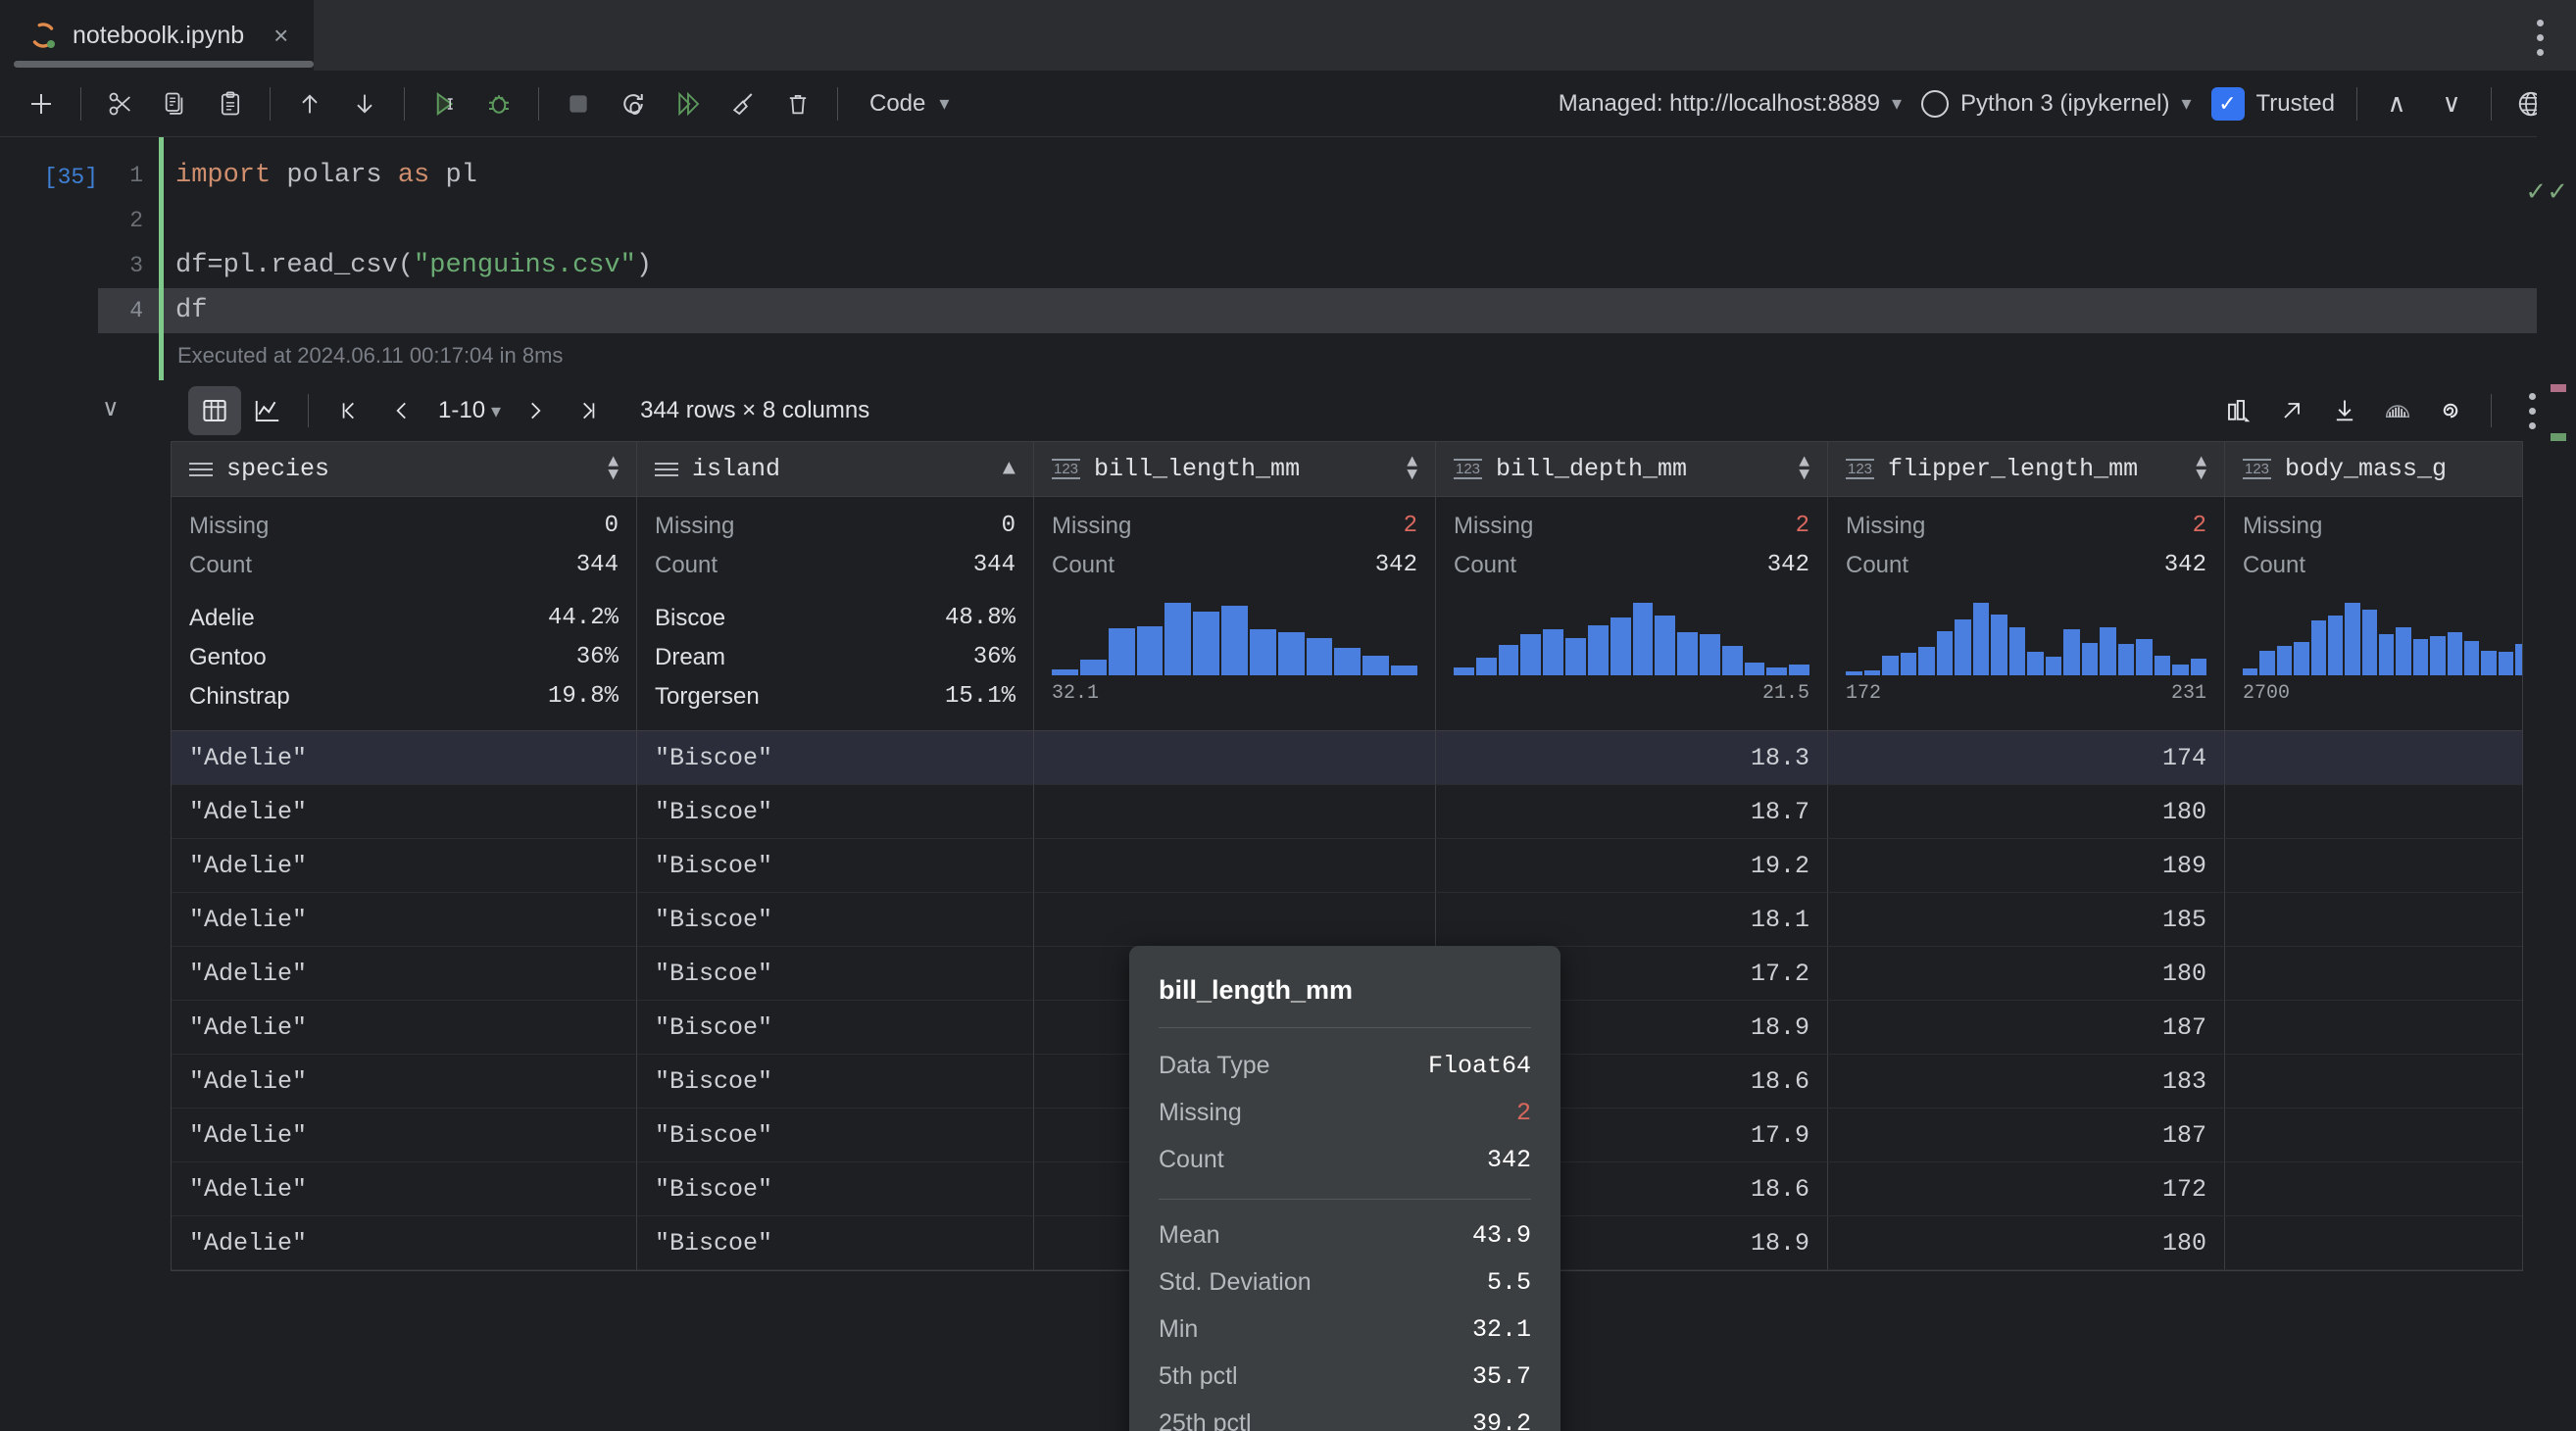 Image resolution: width=2576 pixels, height=1431 pixels. What do you see at coordinates (401, 411) in the screenshot?
I see `previous-page-button` at bounding box center [401, 411].